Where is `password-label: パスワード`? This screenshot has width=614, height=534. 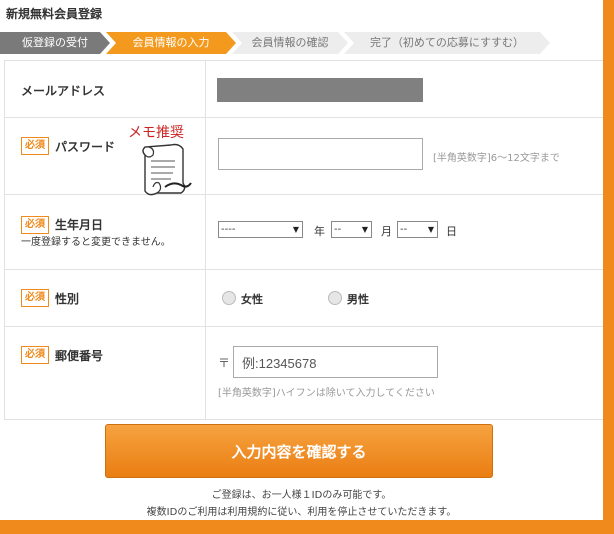
password-label: パスワード is located at coordinates (85, 147).